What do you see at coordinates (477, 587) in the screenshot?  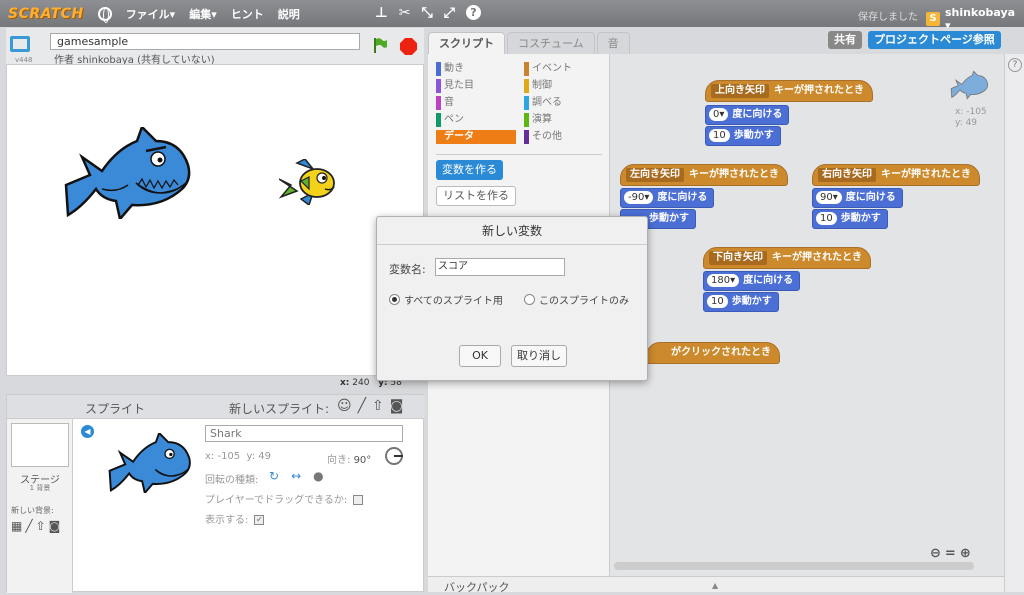 I see `backpack-label: バックパック` at bounding box center [477, 587].